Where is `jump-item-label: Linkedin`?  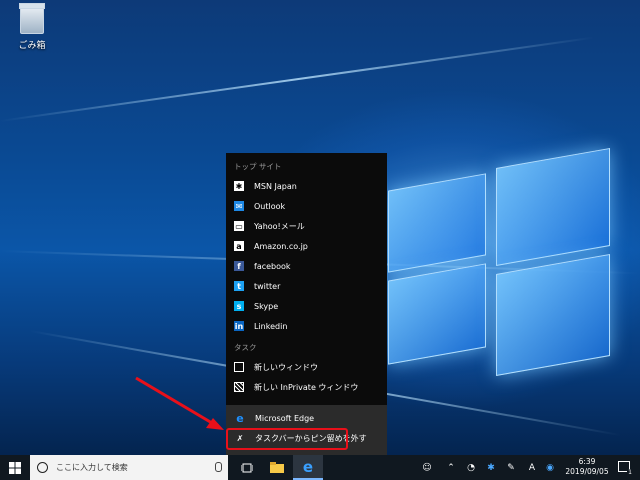 jump-item-label: Linkedin is located at coordinates (271, 326).